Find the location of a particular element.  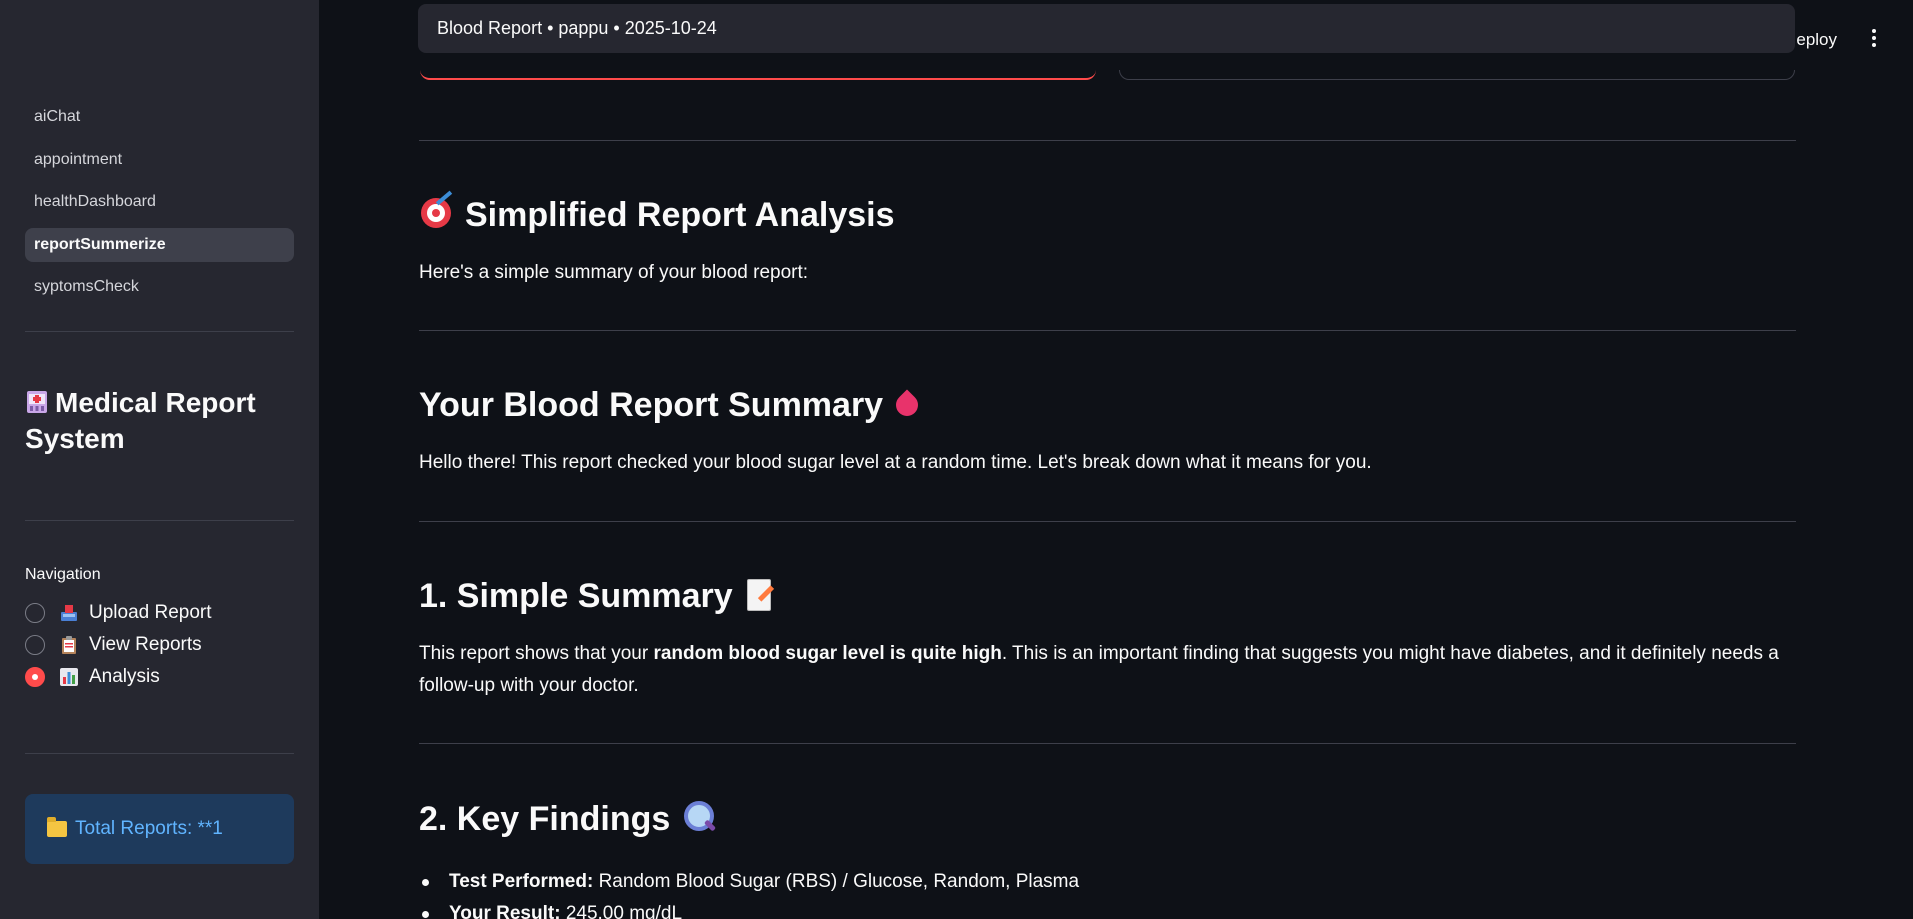

key-findings-heading-text: 2. Key Findings is located at coordinates (545, 819).